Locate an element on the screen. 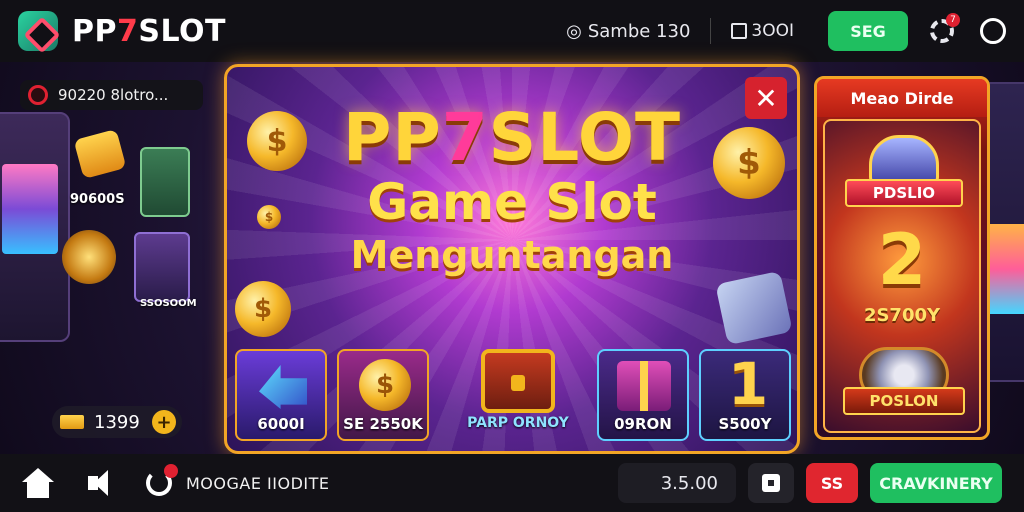 The width and height of the screenshot is (1024, 512). brand-seven: 7 is located at coordinates (127, 31).